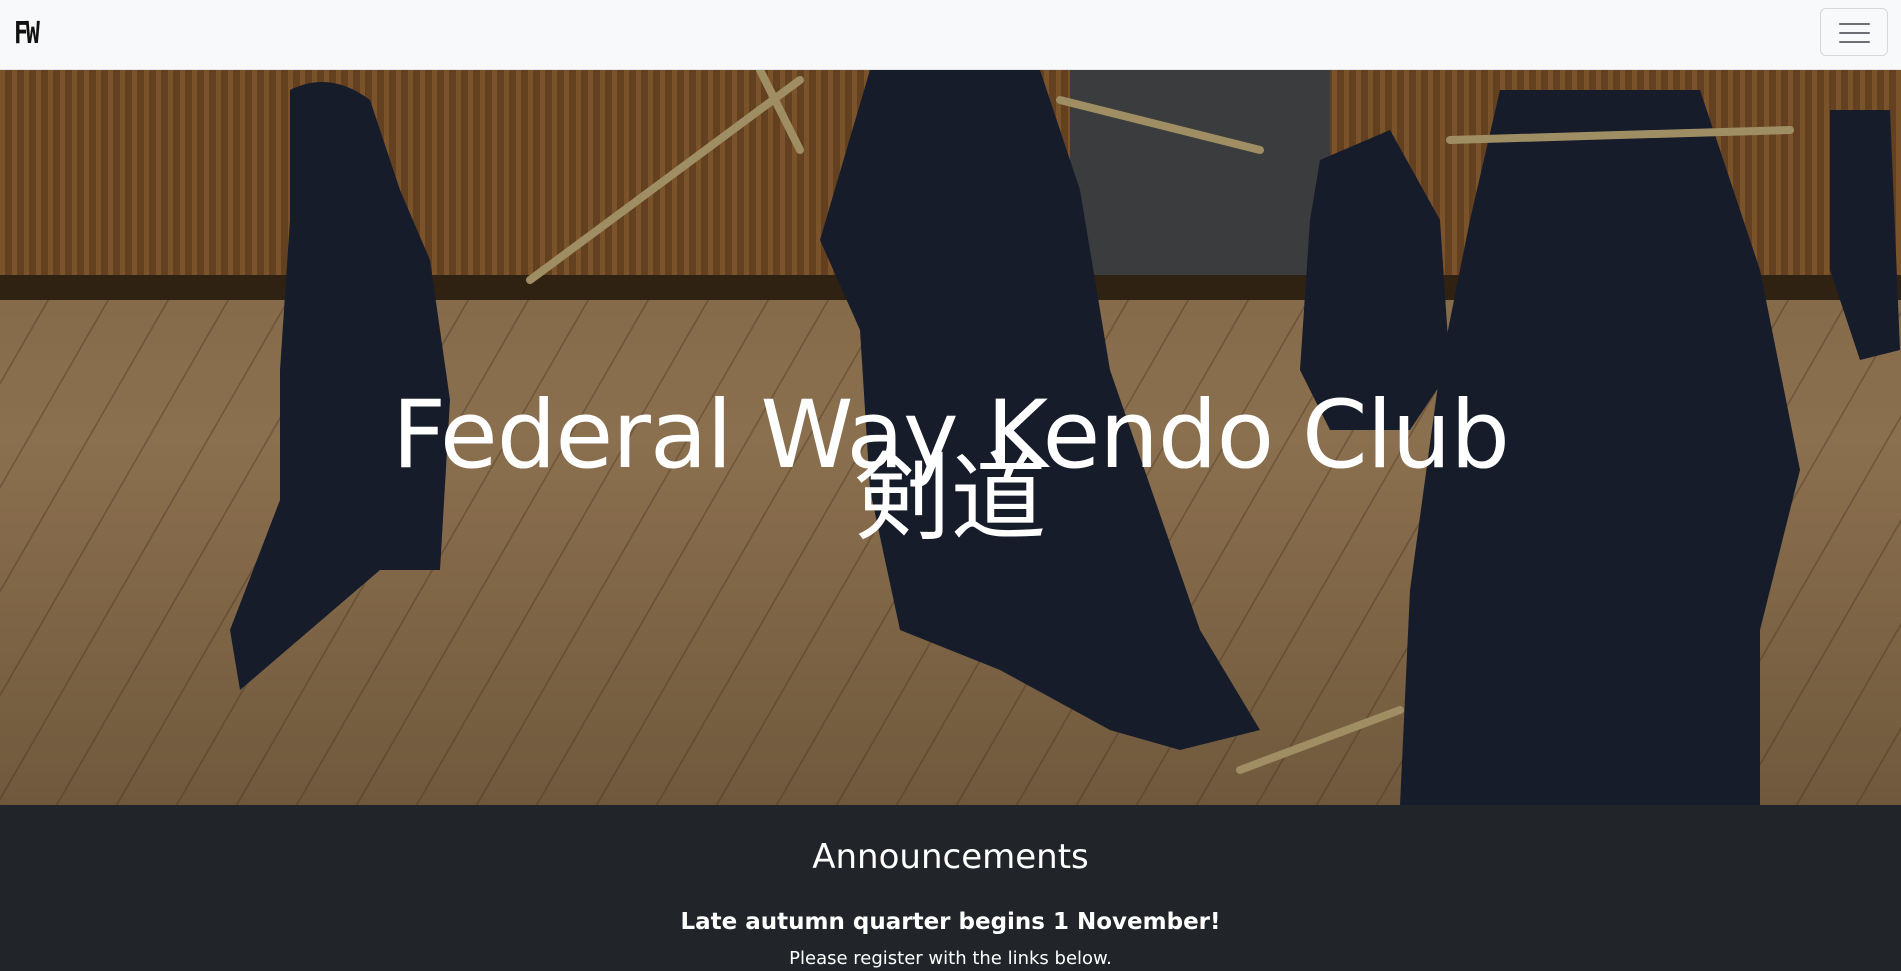 The width and height of the screenshot is (1901, 971). Describe the element at coordinates (1854, 32) in the screenshot. I see `menu-toggle-button` at that location.